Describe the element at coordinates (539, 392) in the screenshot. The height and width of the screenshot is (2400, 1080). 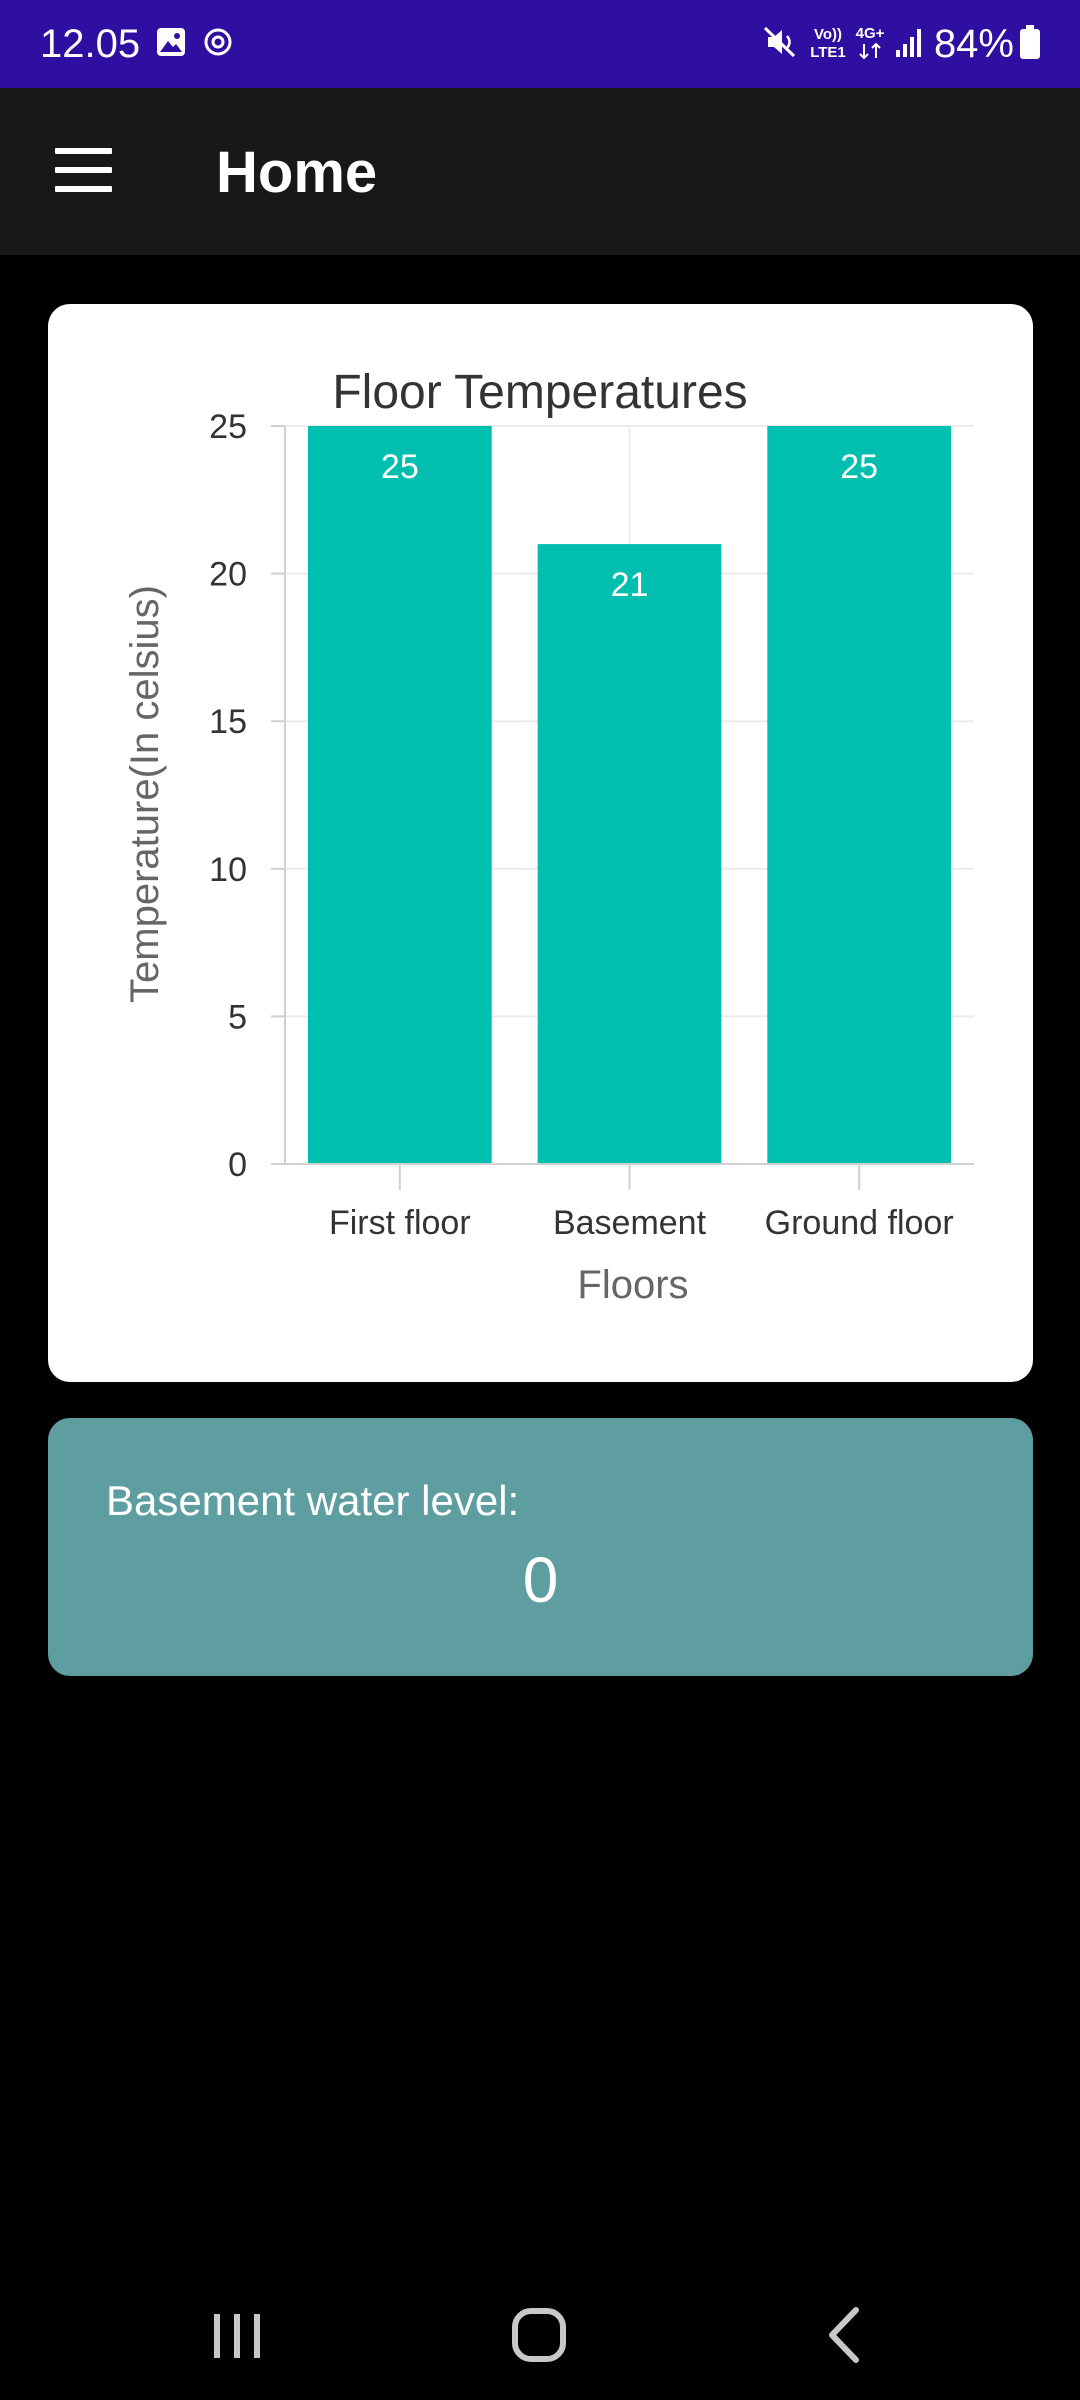
I see `chart-title: Floor Temperatures` at that location.